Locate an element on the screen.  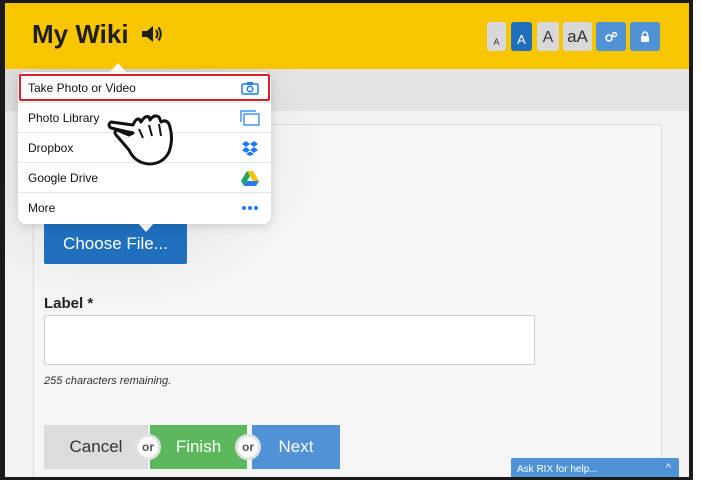
text-size-m-button: A is located at coordinates (548, 36).